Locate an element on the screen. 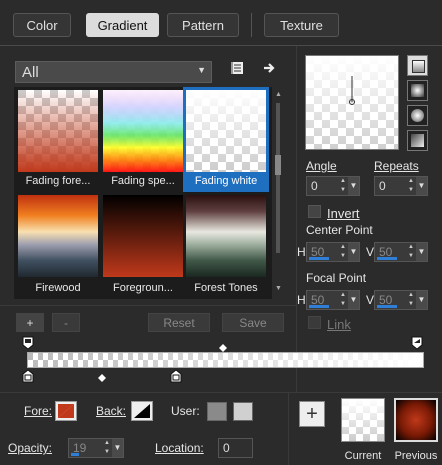 The height and width of the screenshot is (465, 442). tab-texture-label: Texture is located at coordinates (301, 25).